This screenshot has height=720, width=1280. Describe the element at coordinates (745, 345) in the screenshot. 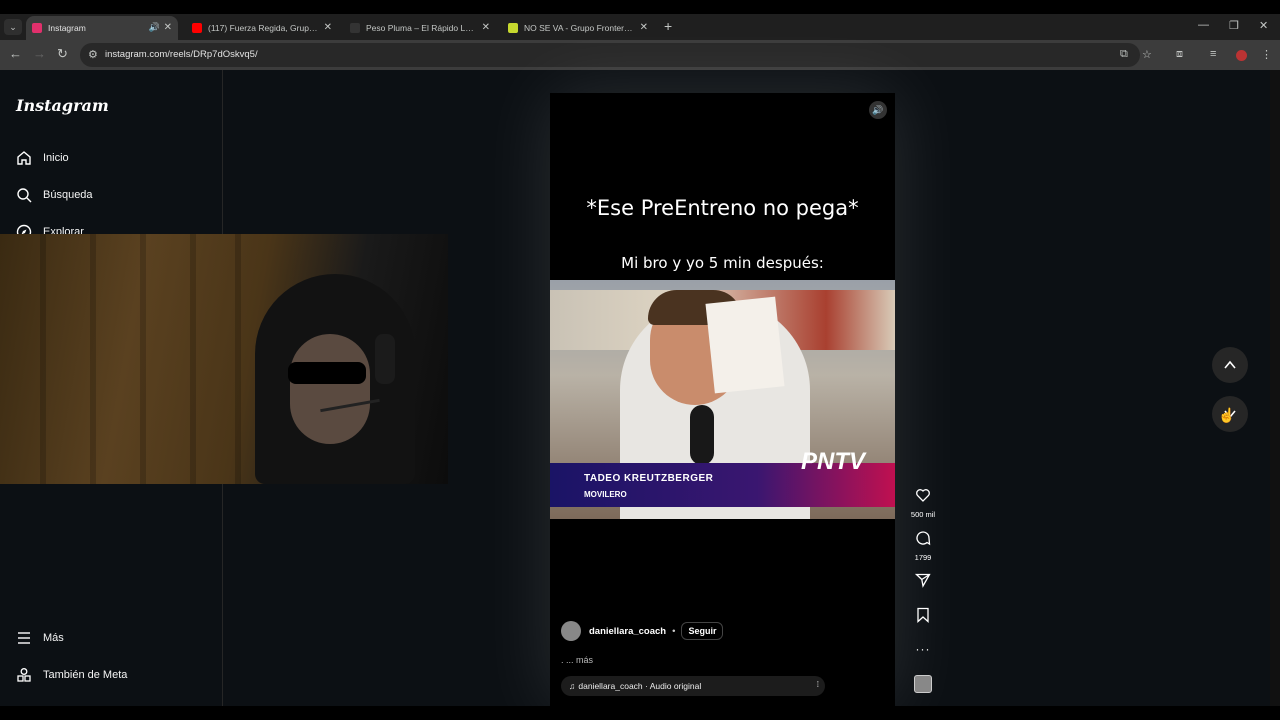

I see `reporter-paper` at that location.